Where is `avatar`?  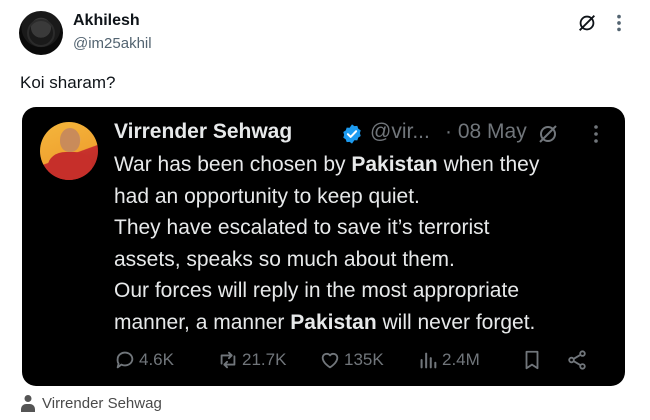 avatar is located at coordinates (41, 33).